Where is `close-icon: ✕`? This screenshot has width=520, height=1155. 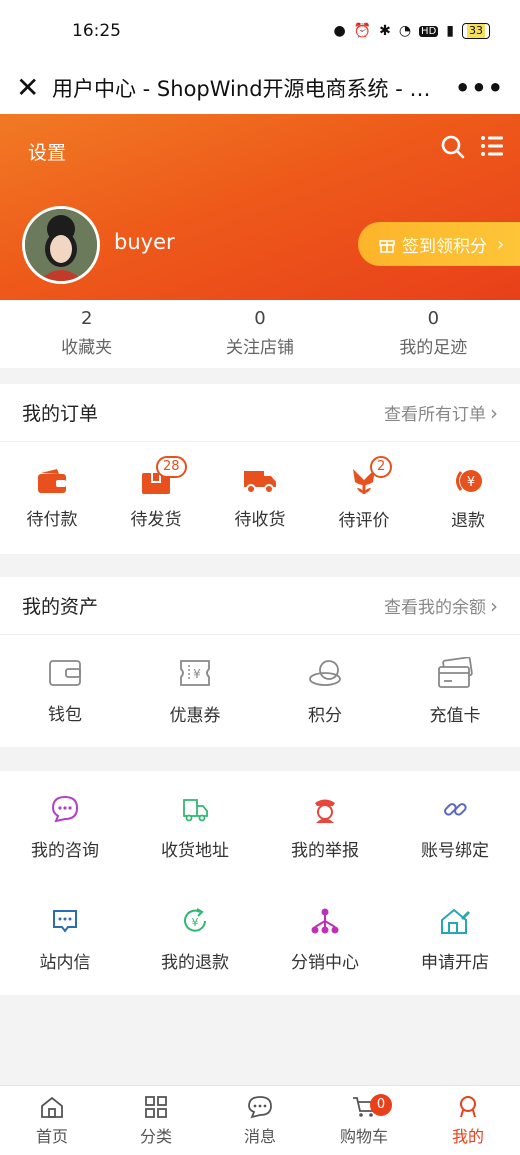 close-icon: ✕ is located at coordinates (34, 88).